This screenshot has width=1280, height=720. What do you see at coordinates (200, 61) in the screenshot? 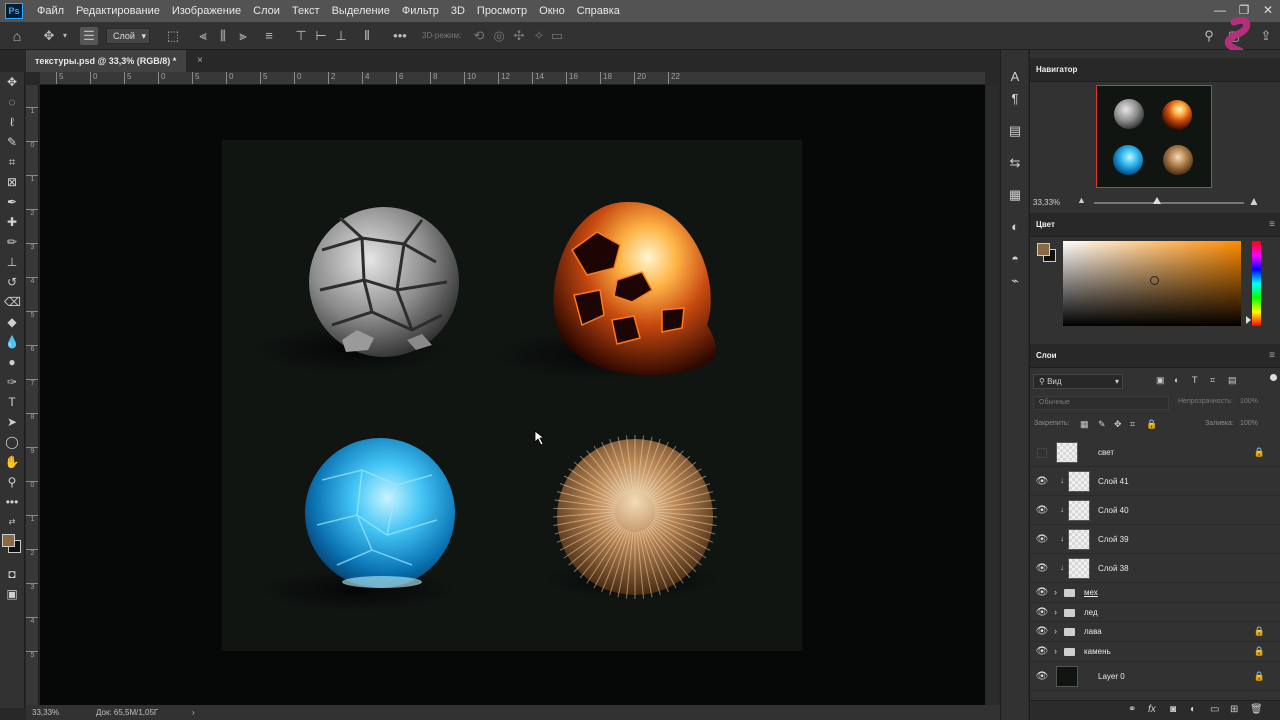
I see `close-tab-icon: ×` at bounding box center [200, 61].